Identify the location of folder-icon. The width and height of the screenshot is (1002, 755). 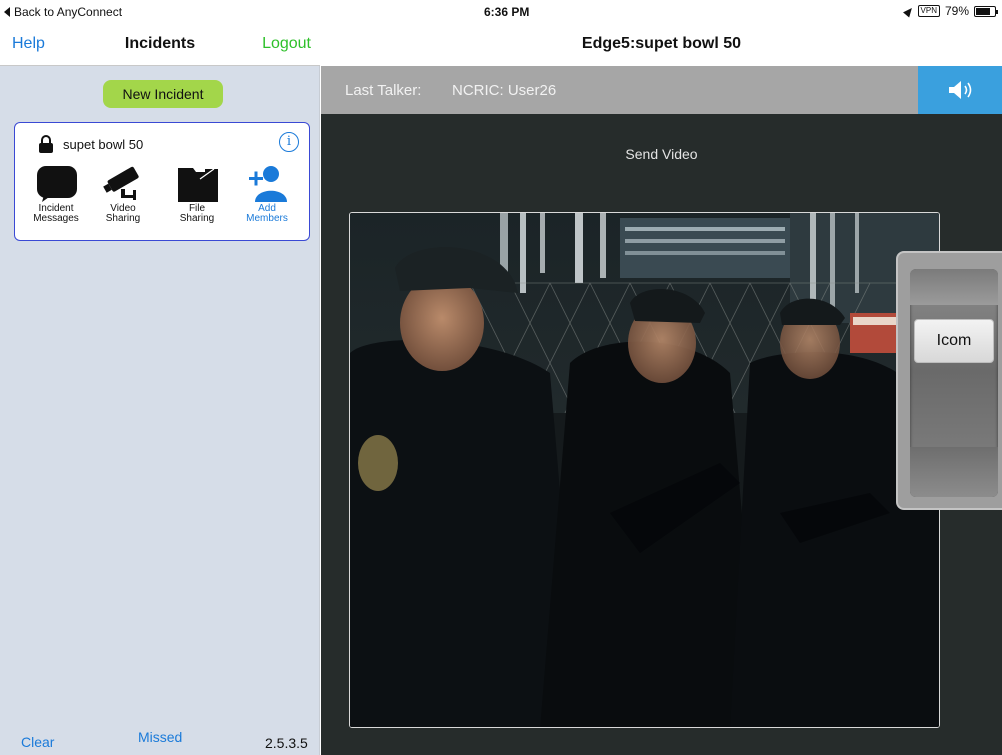
(198, 185).